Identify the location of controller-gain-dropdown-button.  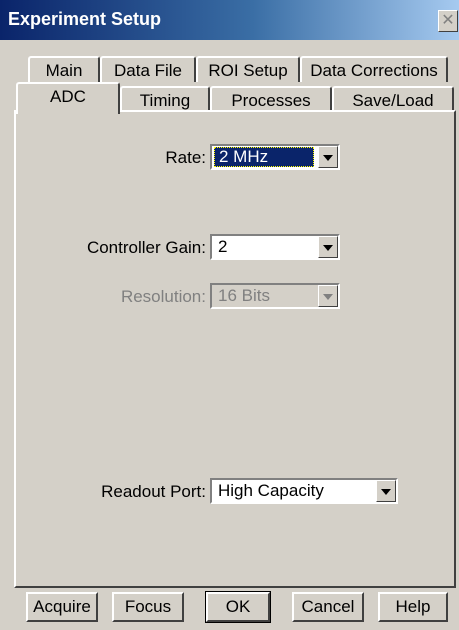
(328, 247).